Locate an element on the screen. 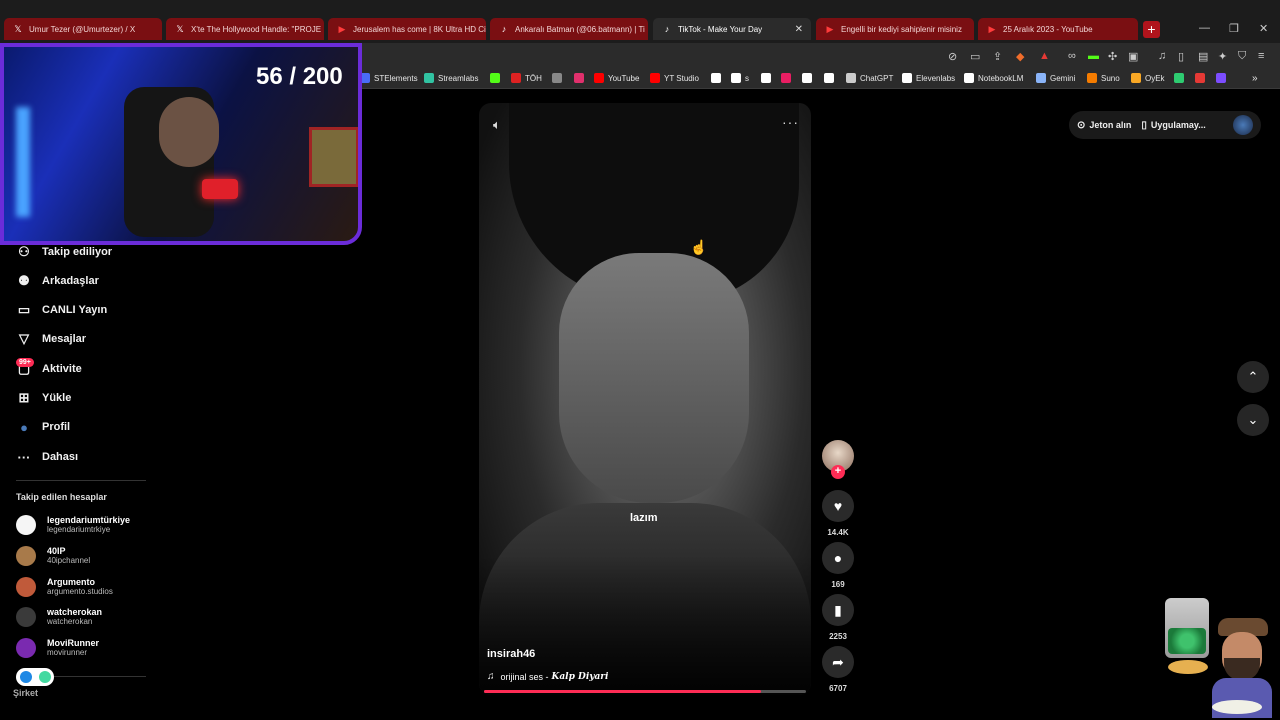  followed-account: Argumento argumento.studios is located at coordinates (64, 587).